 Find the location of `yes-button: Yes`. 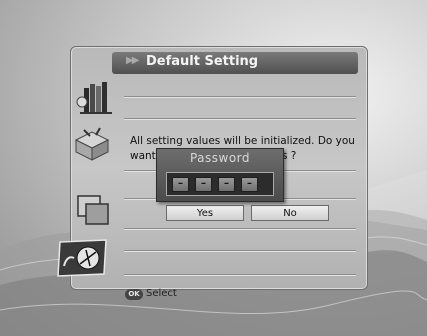

yes-button: Yes is located at coordinates (205, 213).